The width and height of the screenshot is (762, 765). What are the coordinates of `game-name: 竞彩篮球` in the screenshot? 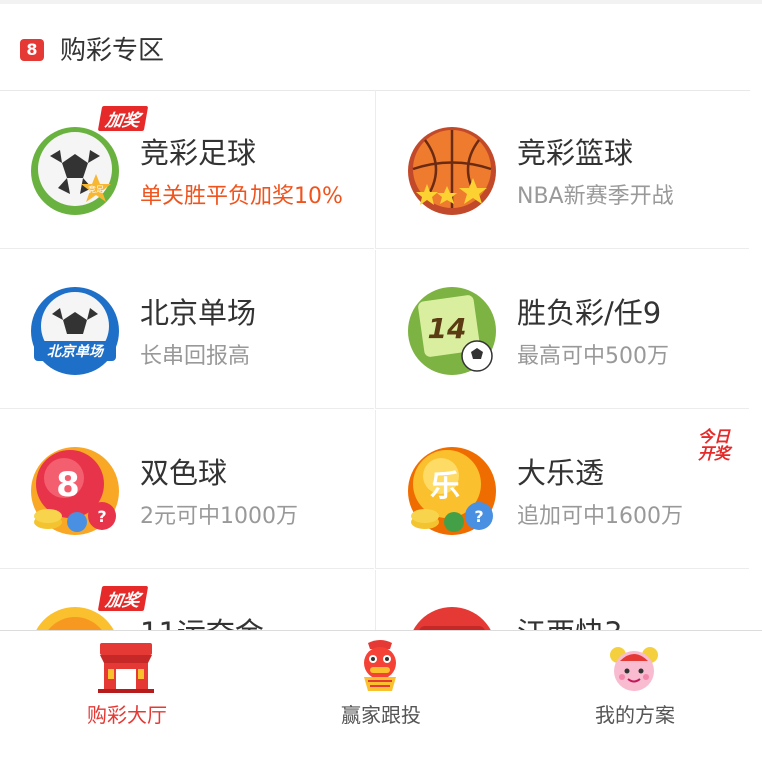 It's located at (575, 153).